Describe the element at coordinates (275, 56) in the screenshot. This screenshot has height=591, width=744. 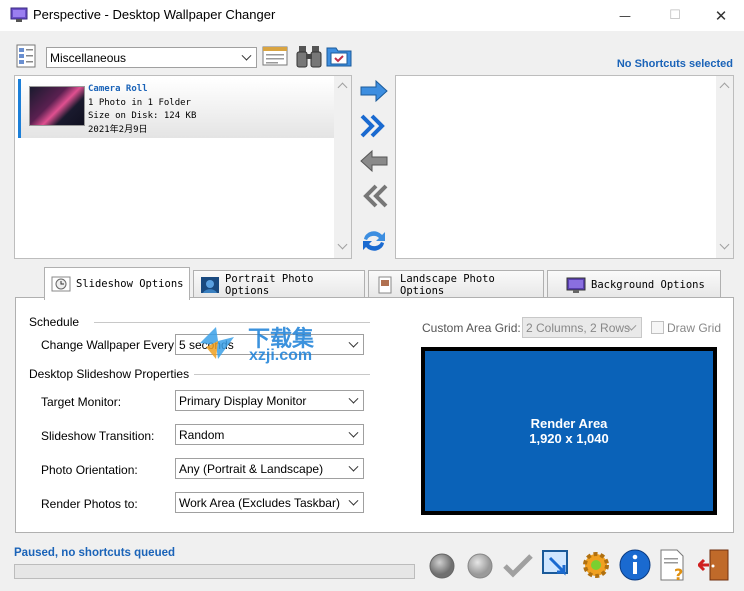
I see `slideshow-icon` at that location.